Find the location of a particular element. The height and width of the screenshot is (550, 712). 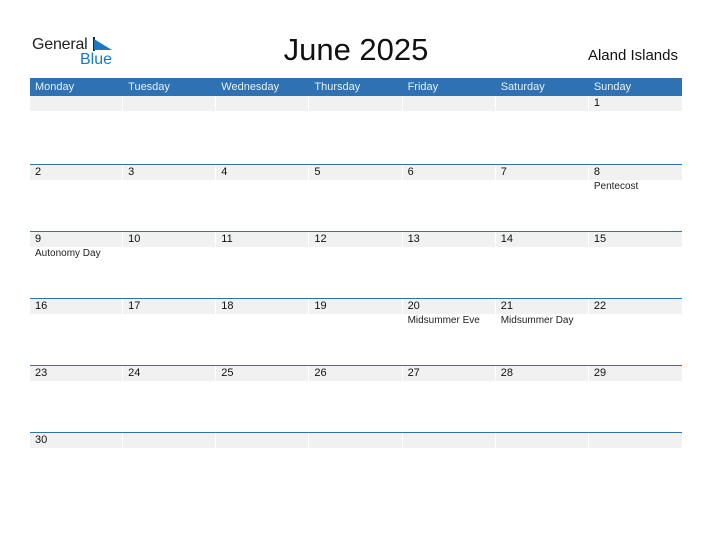

day-cell: 2 is located at coordinates (76, 178).